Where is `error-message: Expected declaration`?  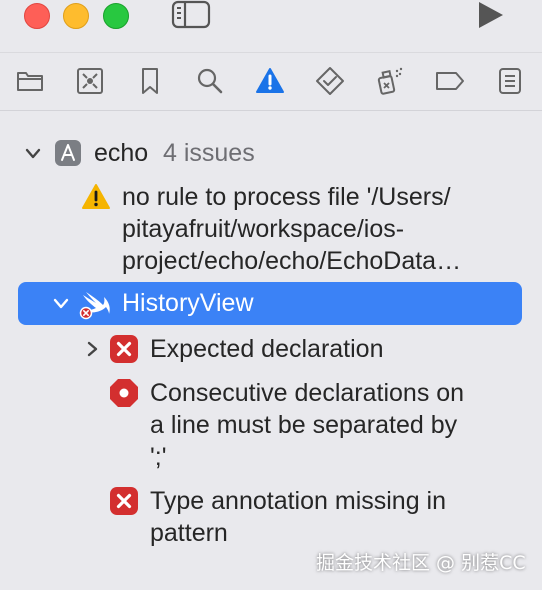 error-message: Expected declaration is located at coordinates (267, 349).